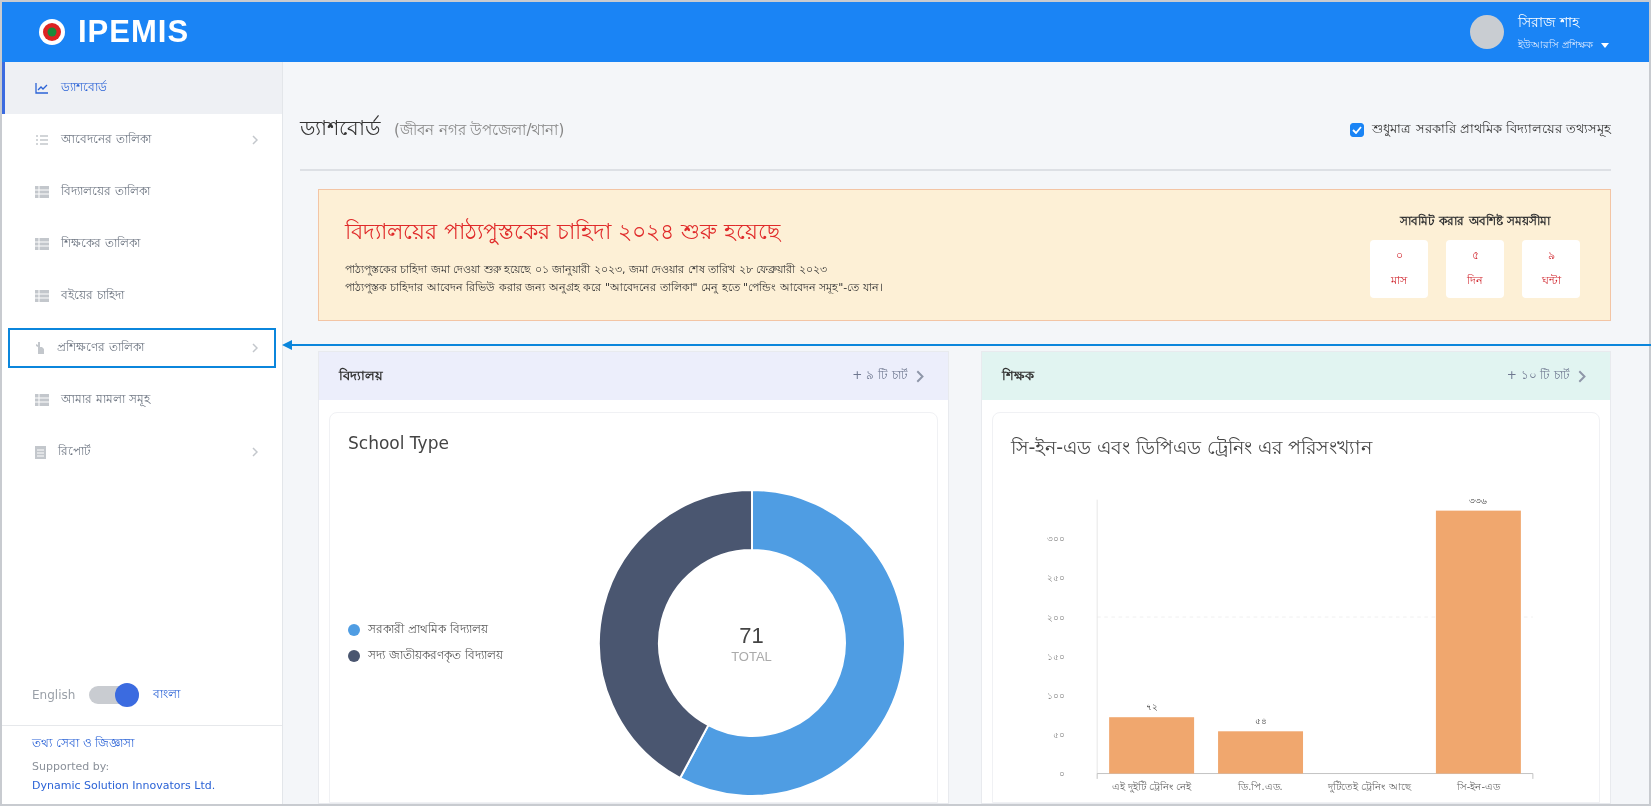  What do you see at coordinates (1055, 578) in the screenshot?
I see `y-tick-label: ২৫০` at bounding box center [1055, 578].